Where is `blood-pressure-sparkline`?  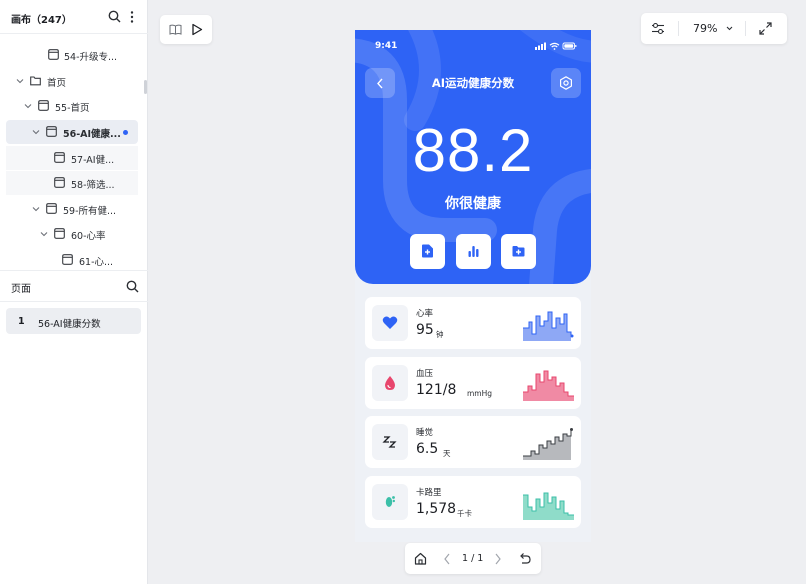 blood-pressure-sparkline is located at coordinates (548, 385).